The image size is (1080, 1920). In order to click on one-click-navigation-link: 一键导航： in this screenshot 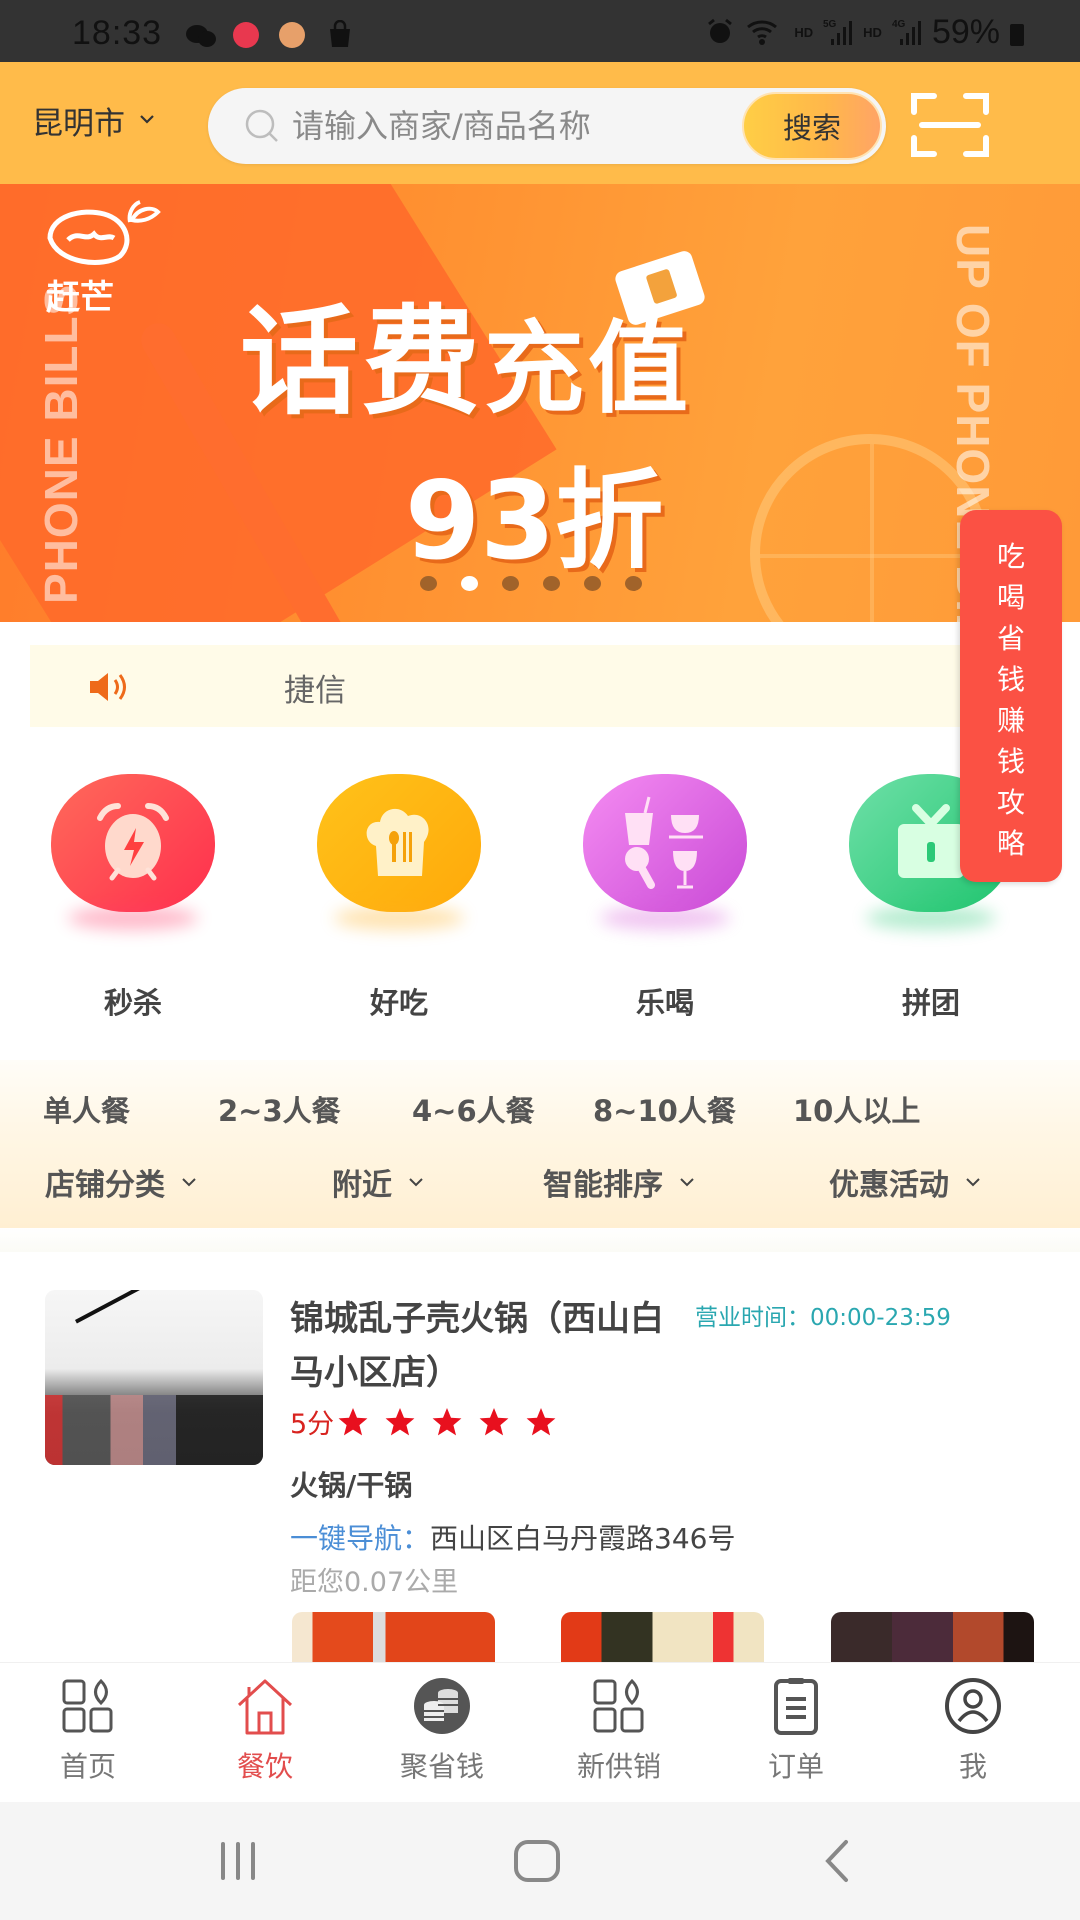, I will do `click(360, 1538)`.